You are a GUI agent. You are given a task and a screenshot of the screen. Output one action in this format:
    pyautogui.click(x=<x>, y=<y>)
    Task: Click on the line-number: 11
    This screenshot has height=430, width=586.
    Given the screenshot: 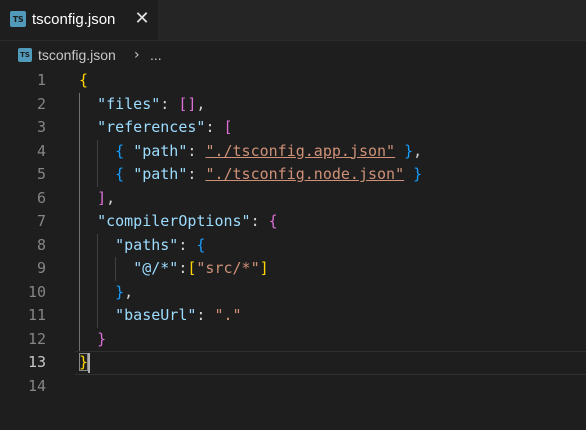 What is the action you would take?
    pyautogui.click(x=36, y=315)
    